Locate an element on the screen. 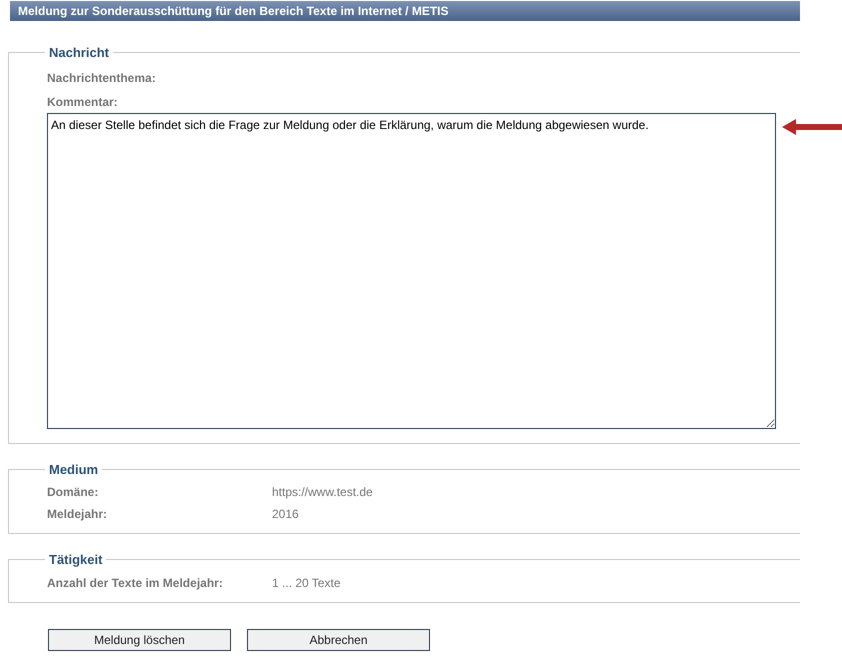  field-label: Meldejahr: is located at coordinates (77, 514).